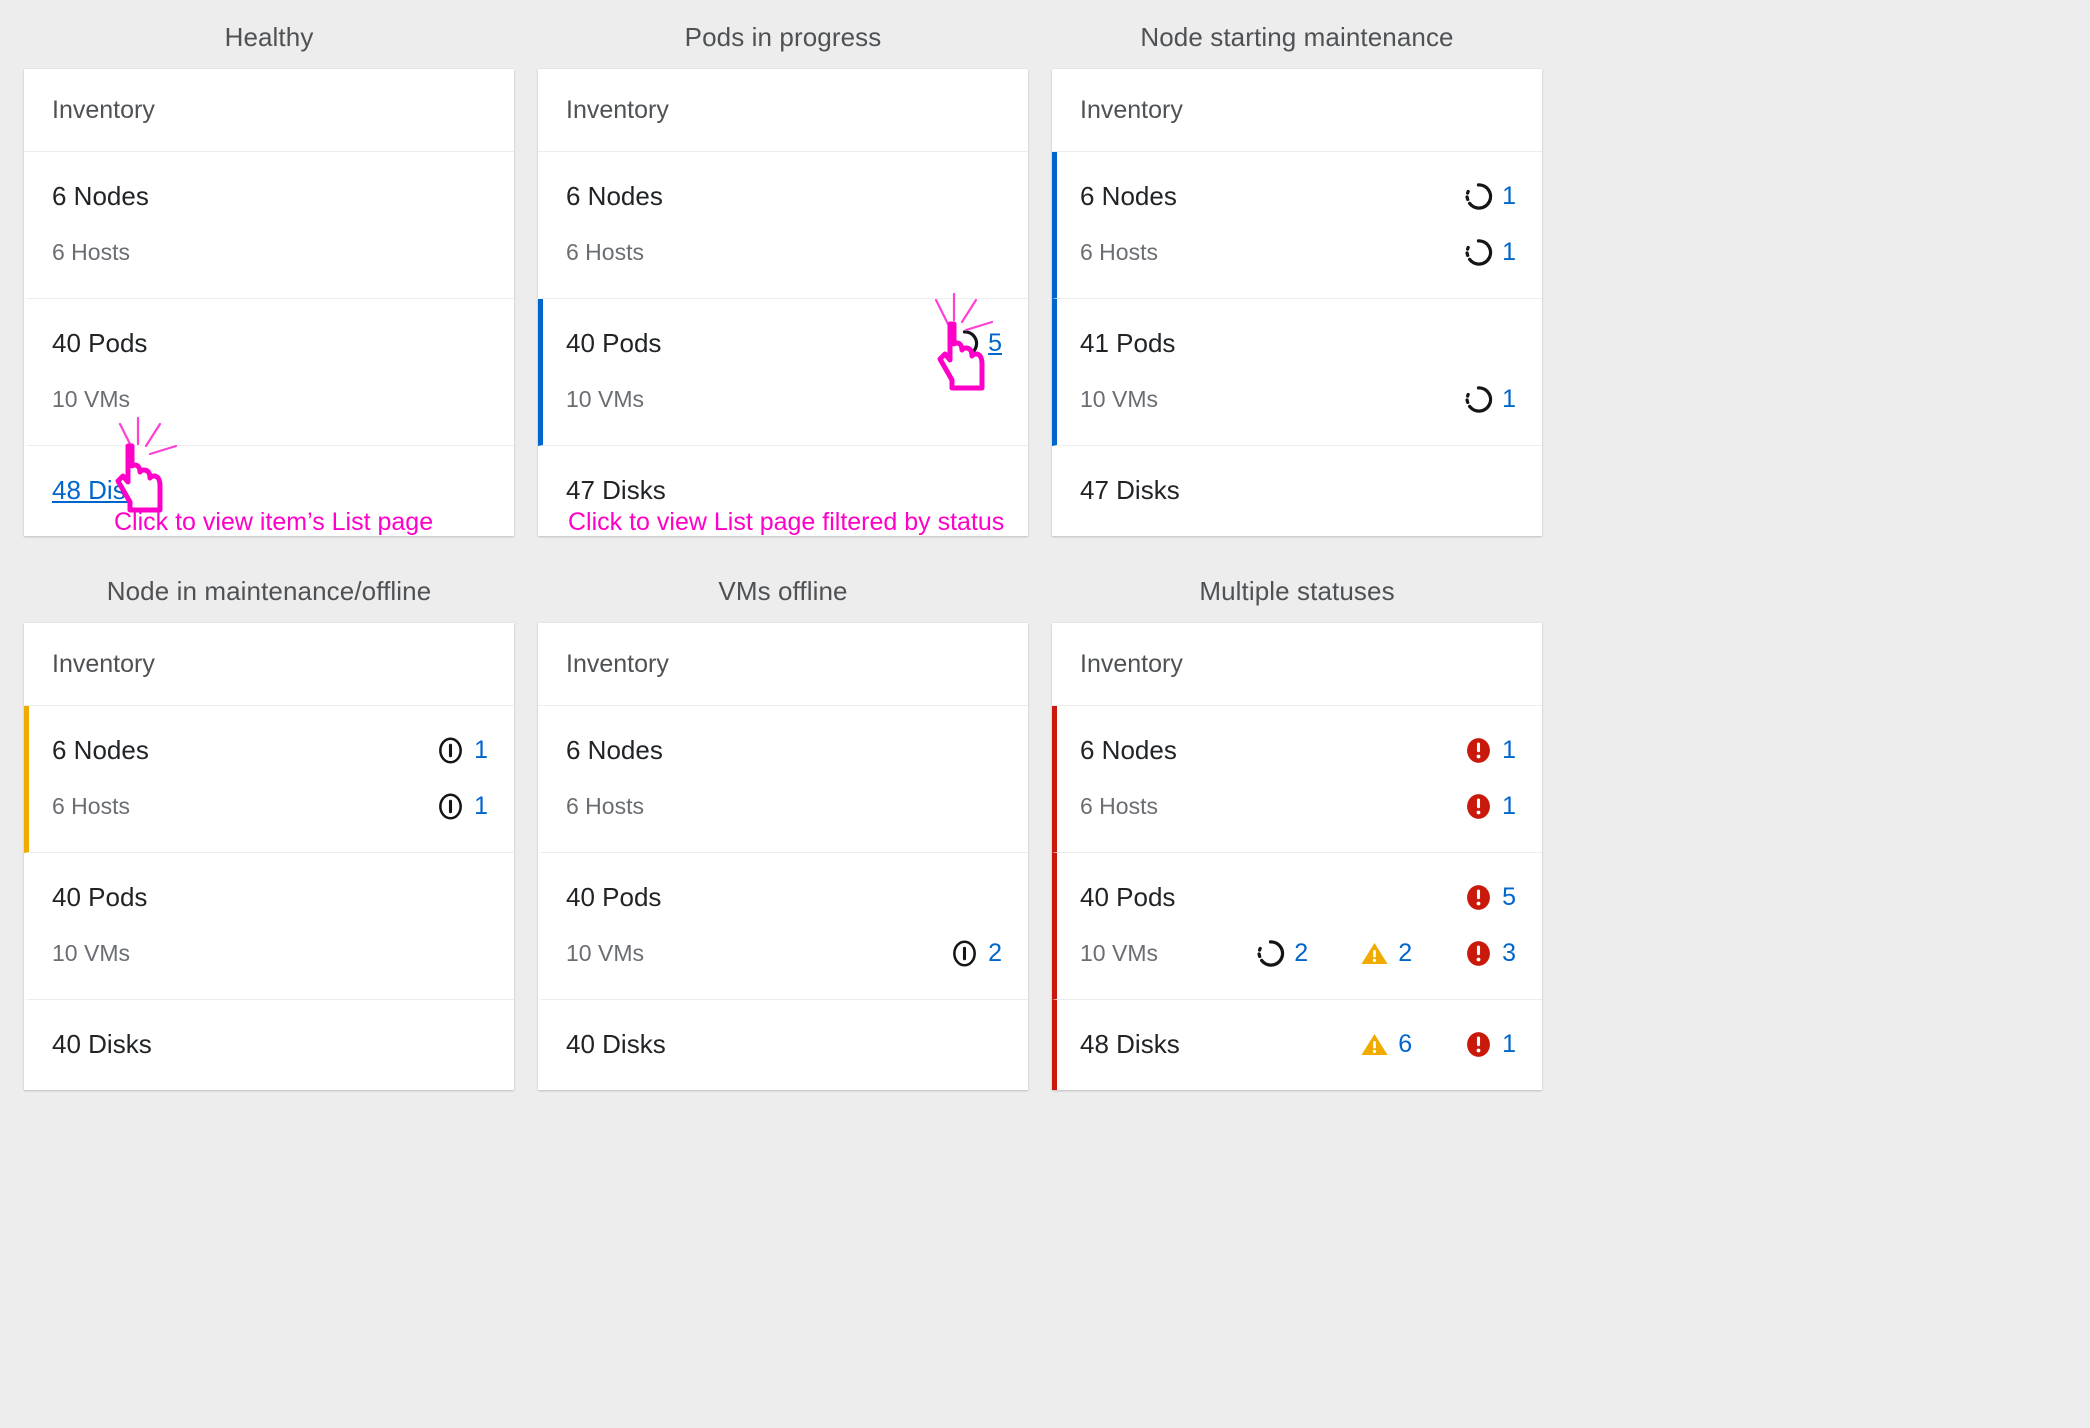 This screenshot has width=2090, height=1428. Describe the element at coordinates (270, 953) in the screenshot. I see `inventory-row: 10 VMs` at that location.